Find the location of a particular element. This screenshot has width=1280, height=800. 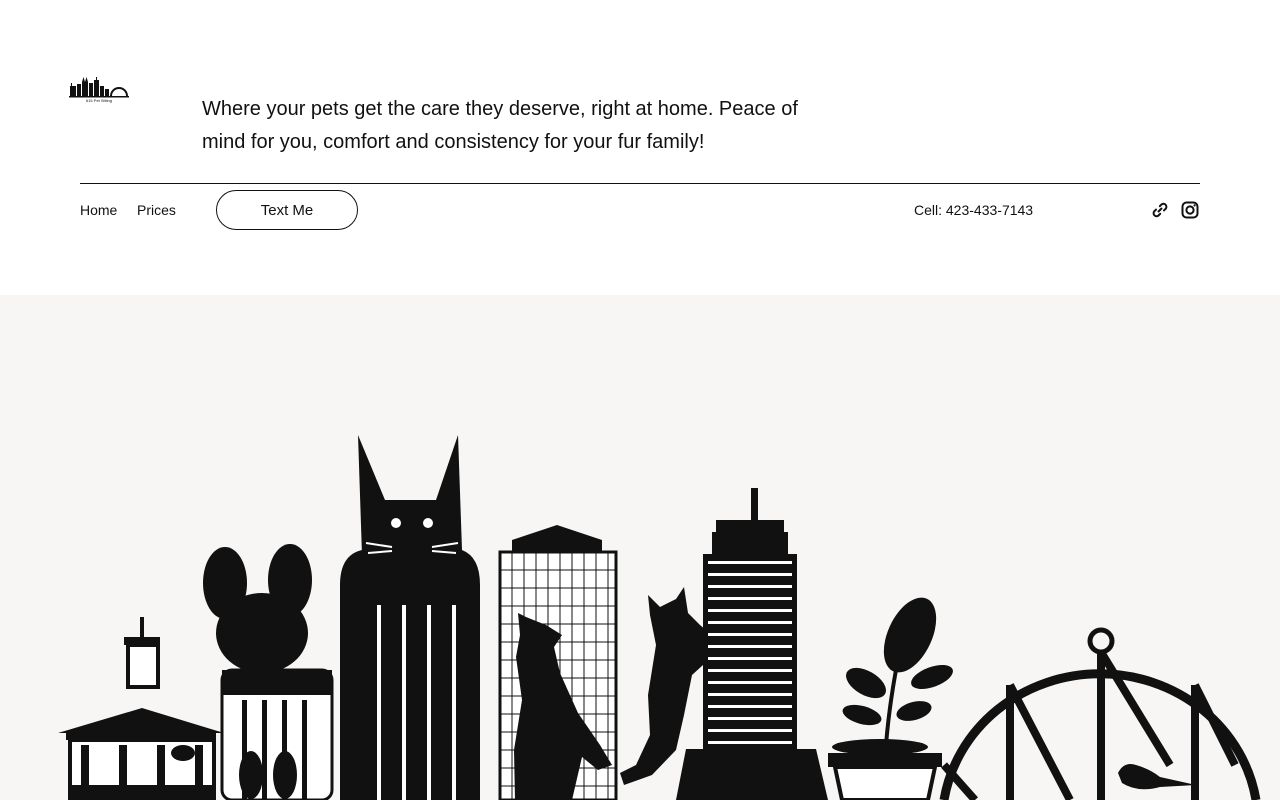

svg-text: 615 Pet Sitting is located at coordinates (99, 100).